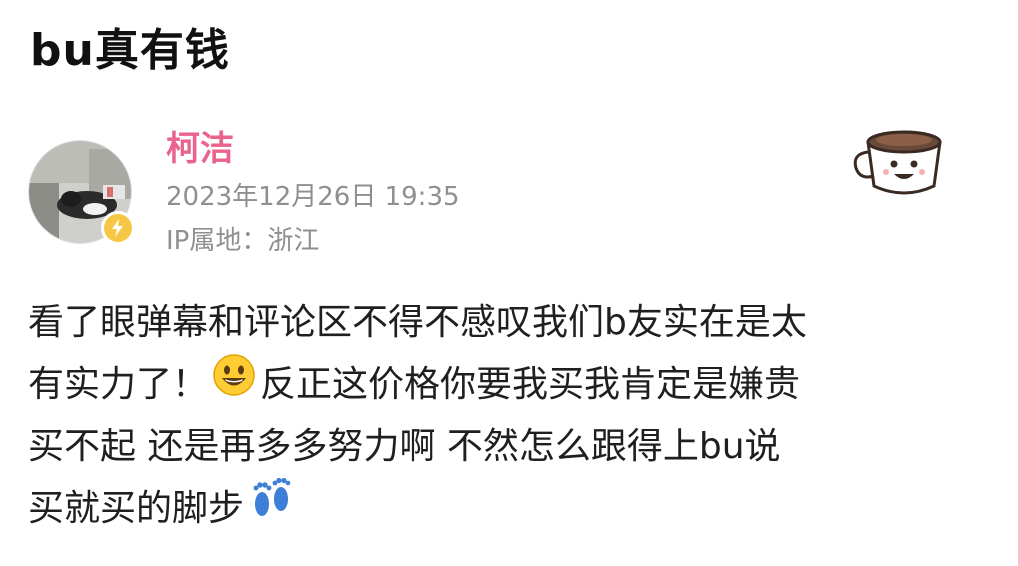 The height and width of the screenshot is (566, 1018). What do you see at coordinates (234, 385) in the screenshot?
I see `grinning-face-emoji-icon` at bounding box center [234, 385].